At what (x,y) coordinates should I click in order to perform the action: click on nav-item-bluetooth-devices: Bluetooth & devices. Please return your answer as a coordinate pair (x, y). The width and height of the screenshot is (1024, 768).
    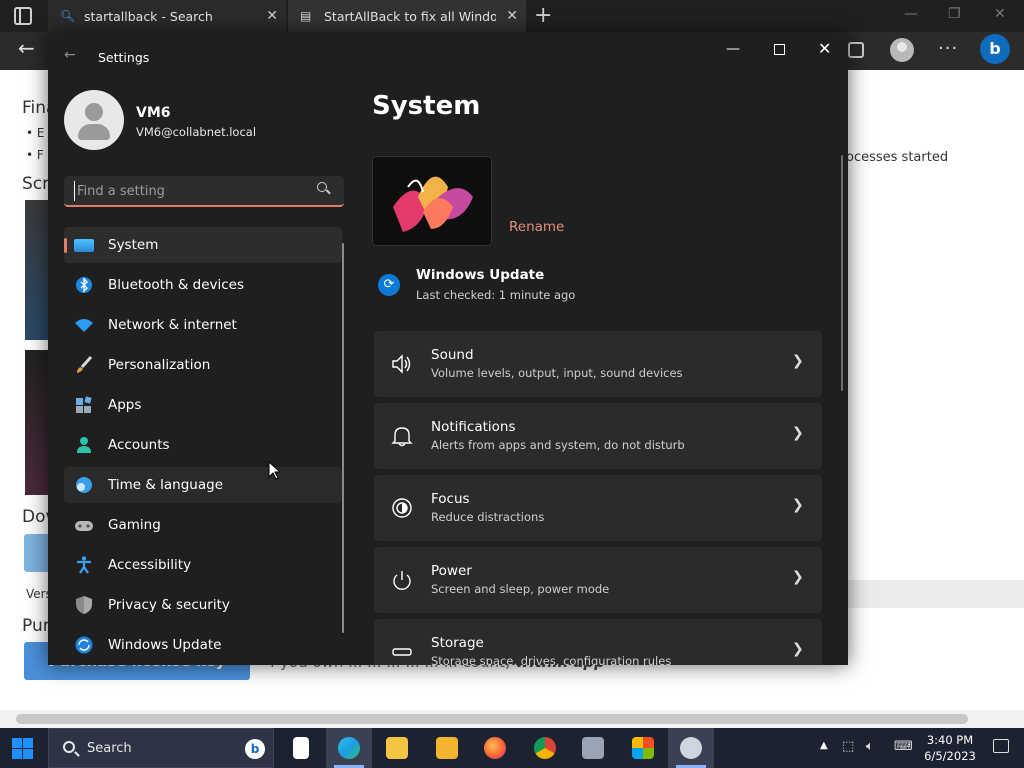
    Looking at the image, I should click on (203, 285).